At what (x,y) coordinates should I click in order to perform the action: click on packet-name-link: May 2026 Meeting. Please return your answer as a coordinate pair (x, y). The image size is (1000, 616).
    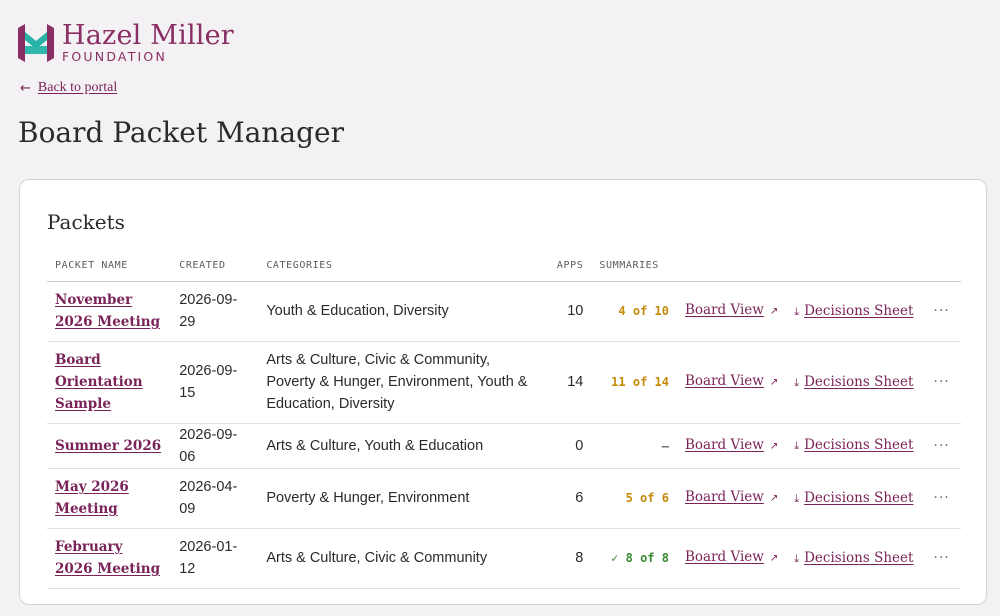
    Looking at the image, I should click on (92, 498).